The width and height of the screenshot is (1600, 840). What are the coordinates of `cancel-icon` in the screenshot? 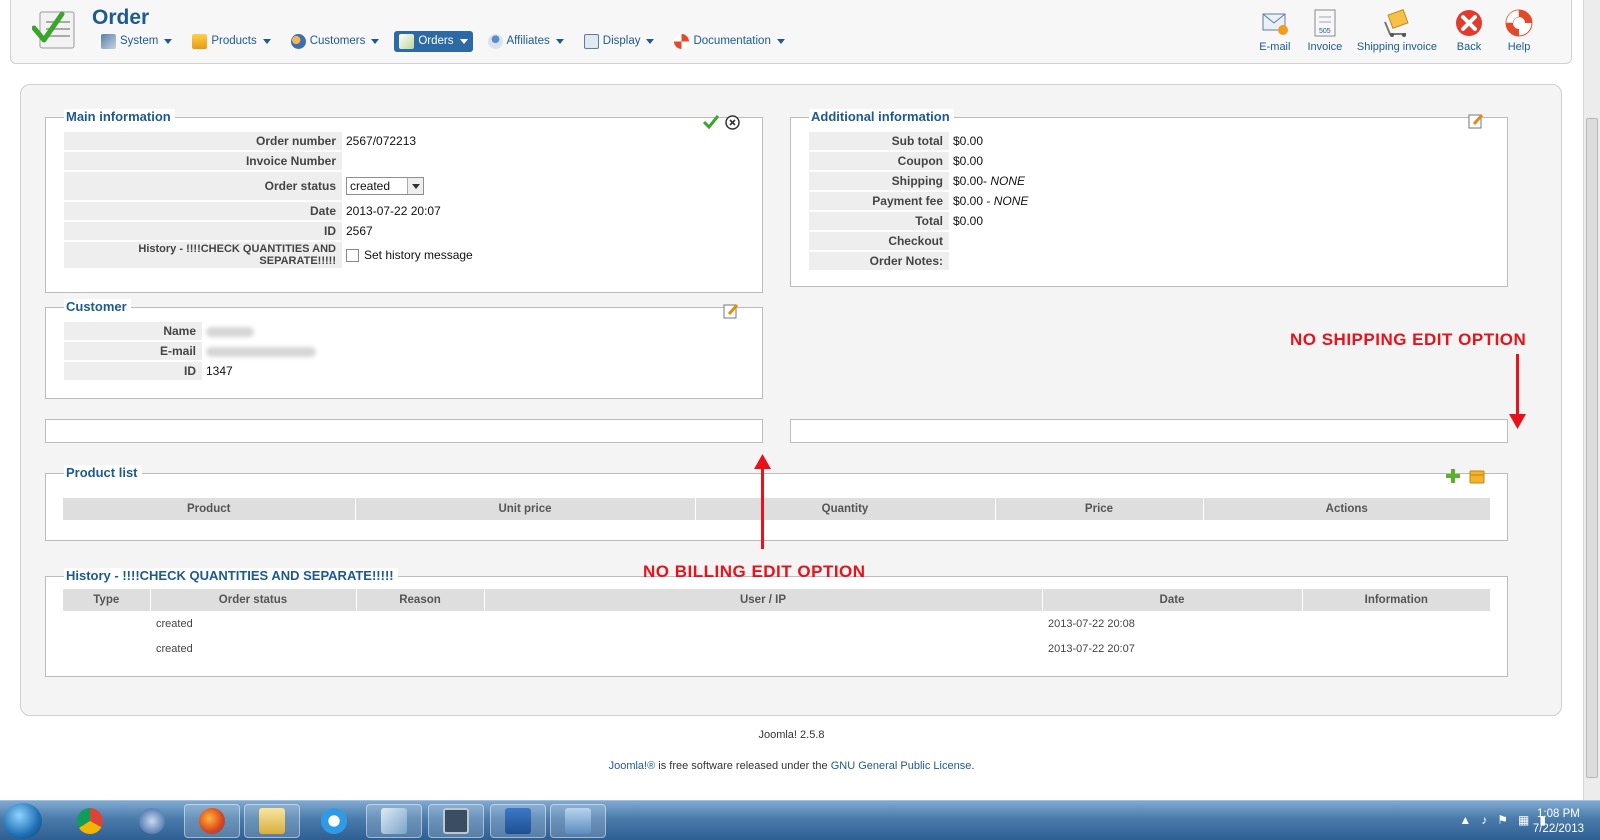 It's located at (732, 122).